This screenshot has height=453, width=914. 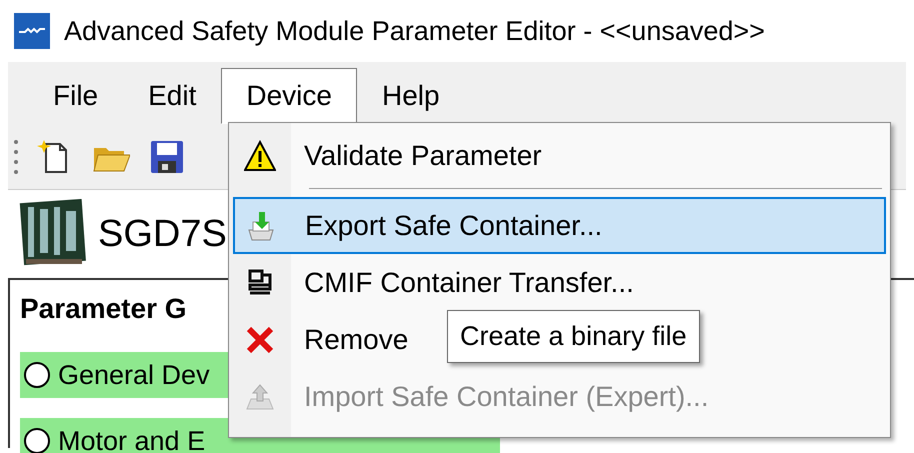 What do you see at coordinates (162, 234) in the screenshot?
I see `device-name: SGD7S` at bounding box center [162, 234].